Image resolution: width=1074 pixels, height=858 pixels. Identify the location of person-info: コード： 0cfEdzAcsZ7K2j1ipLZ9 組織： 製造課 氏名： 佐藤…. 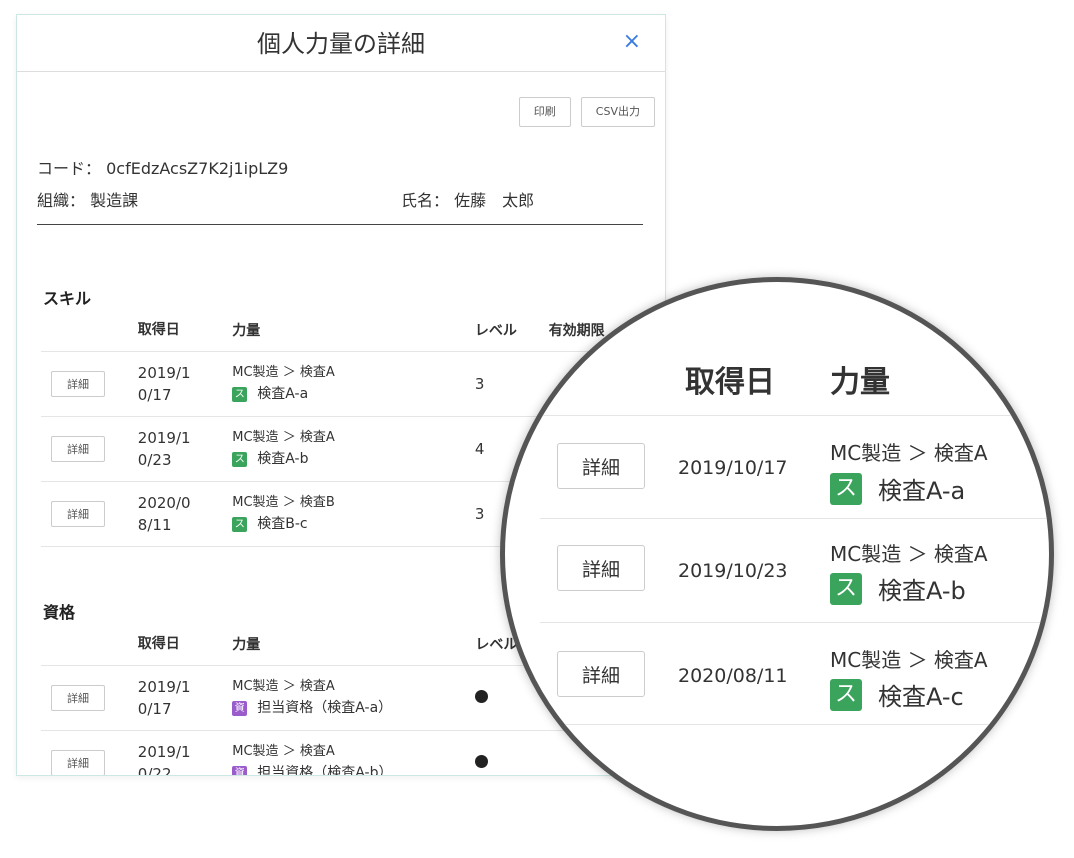
(342, 187).